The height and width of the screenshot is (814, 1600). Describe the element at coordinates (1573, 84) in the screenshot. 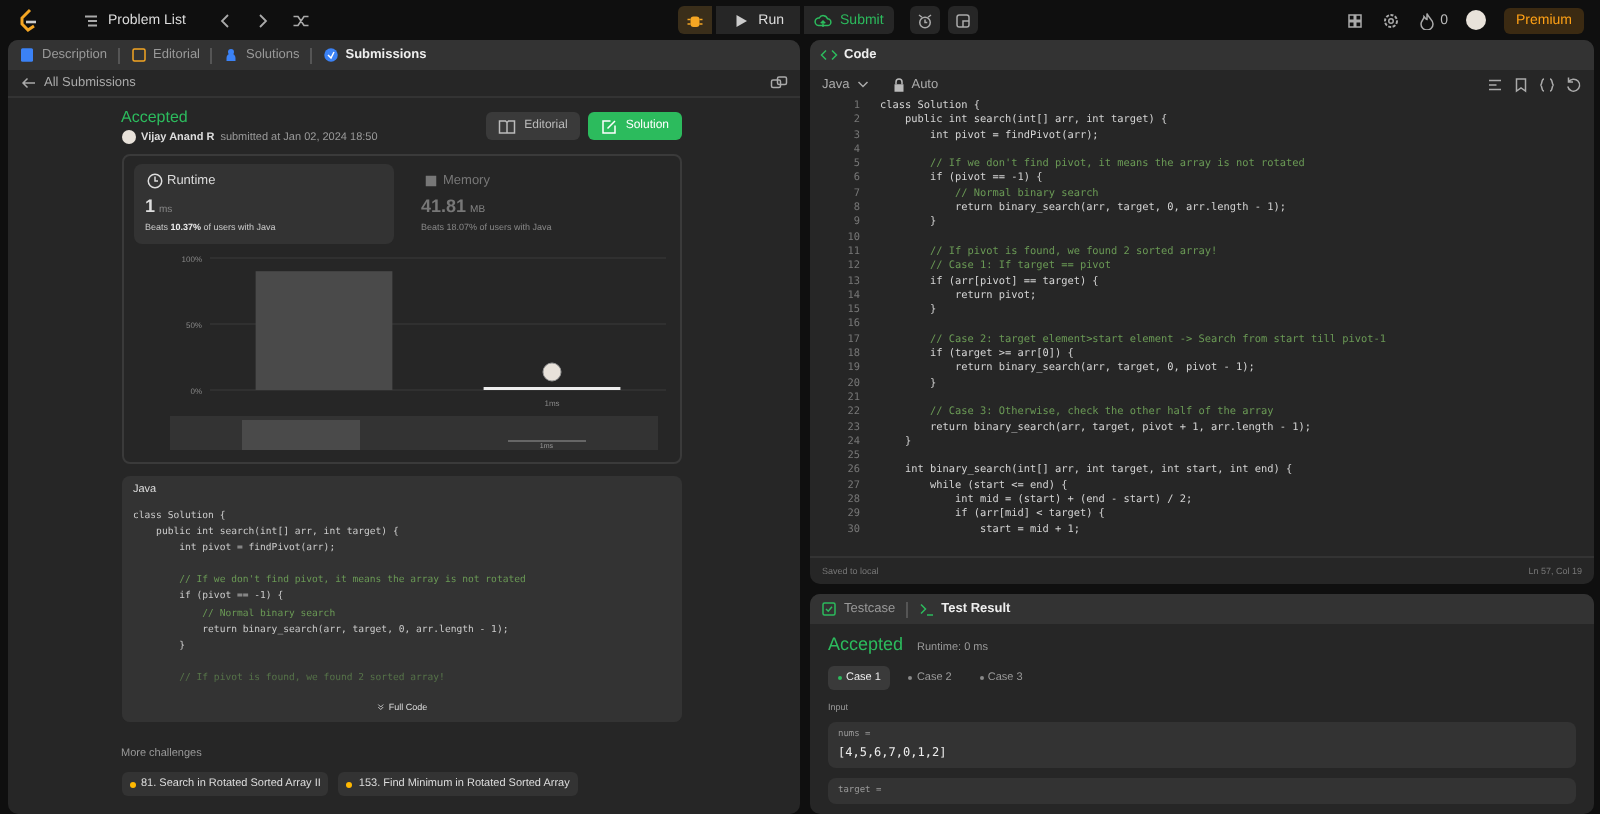

I see `reset-icon` at that location.